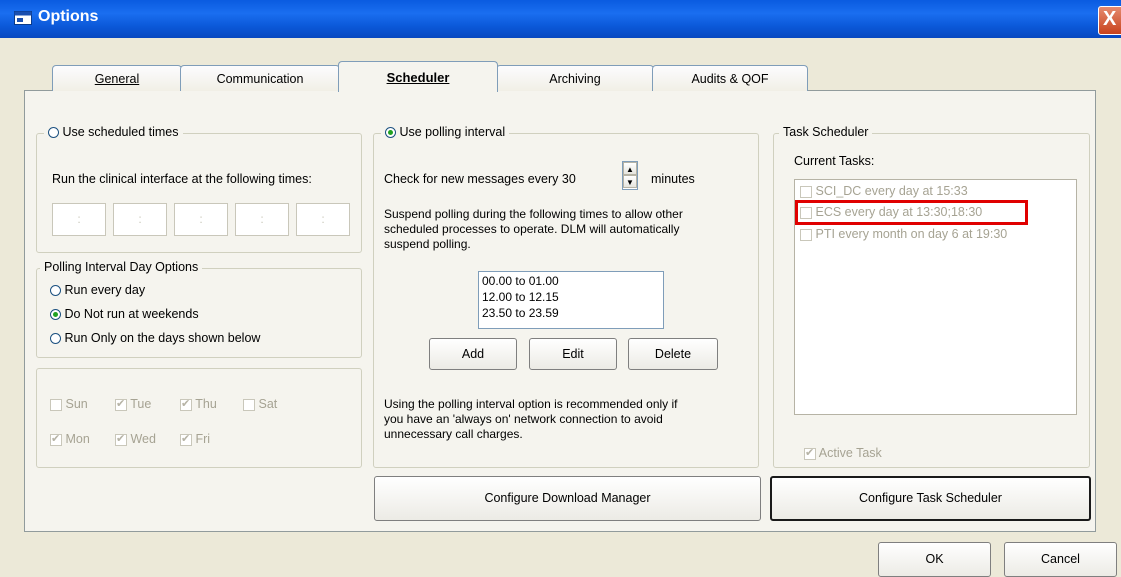 The image size is (1121, 577). What do you see at coordinates (834, 161) in the screenshot?
I see `current-tasks-label: Current Tasks:` at bounding box center [834, 161].